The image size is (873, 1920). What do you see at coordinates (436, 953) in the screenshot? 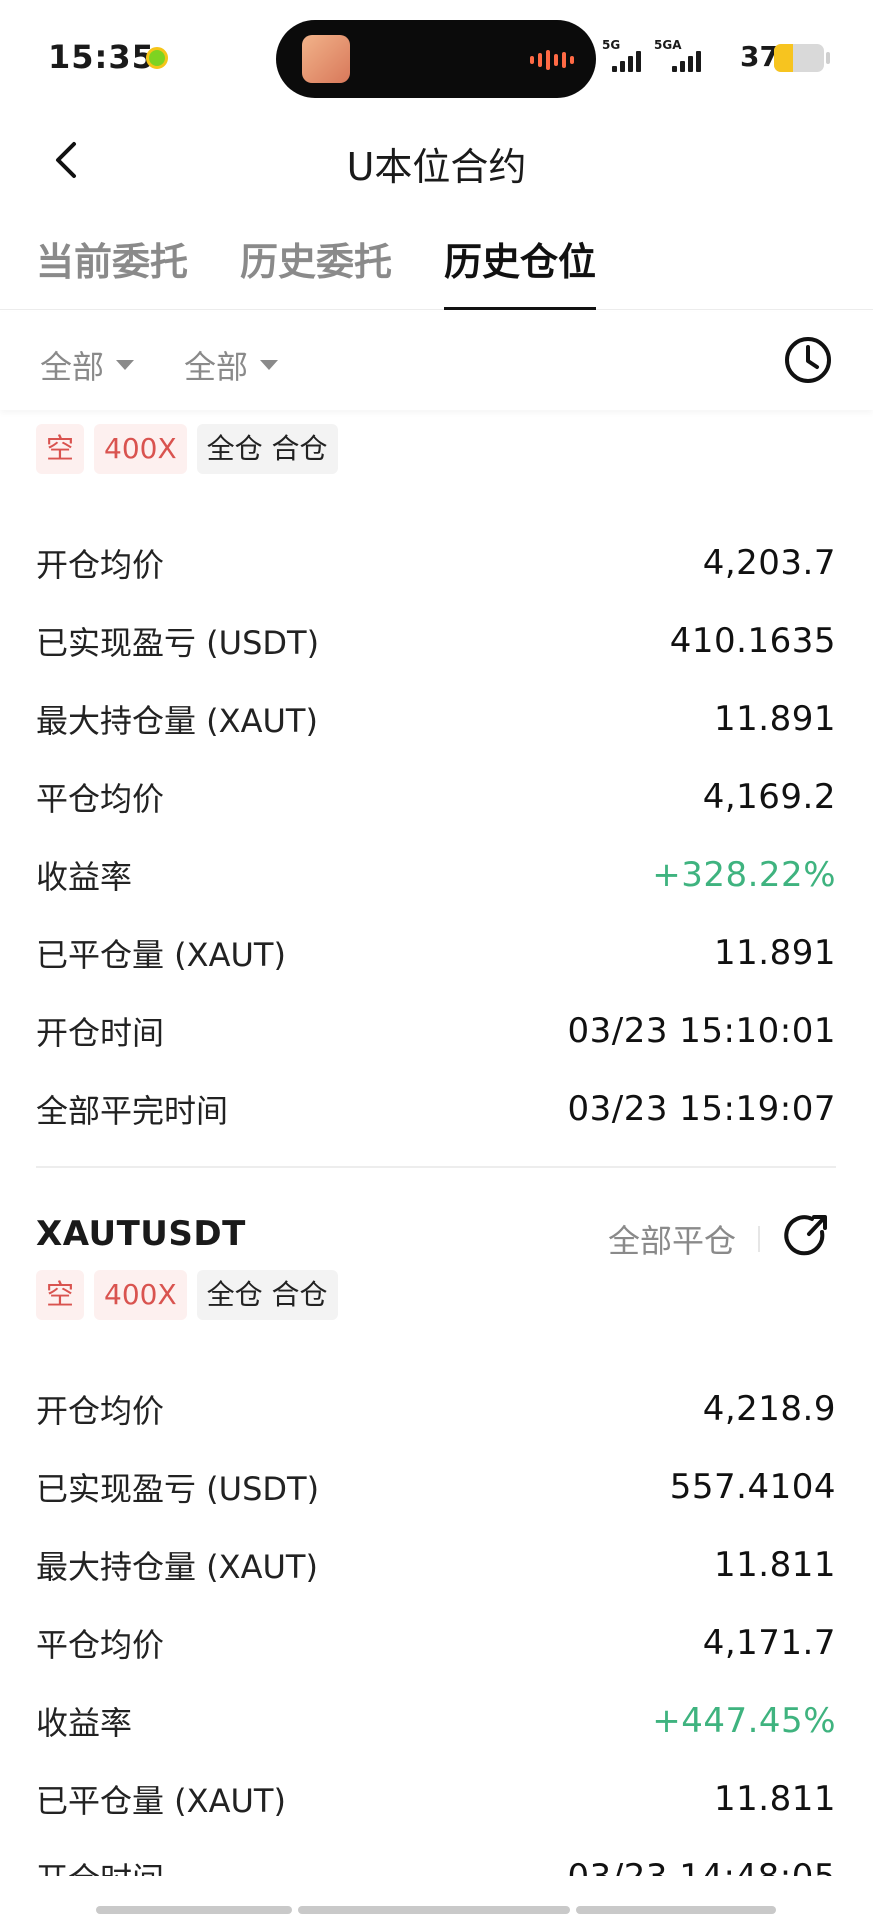
I see `detail-row: 已平仓量 (XAUT) 11.891` at bounding box center [436, 953].